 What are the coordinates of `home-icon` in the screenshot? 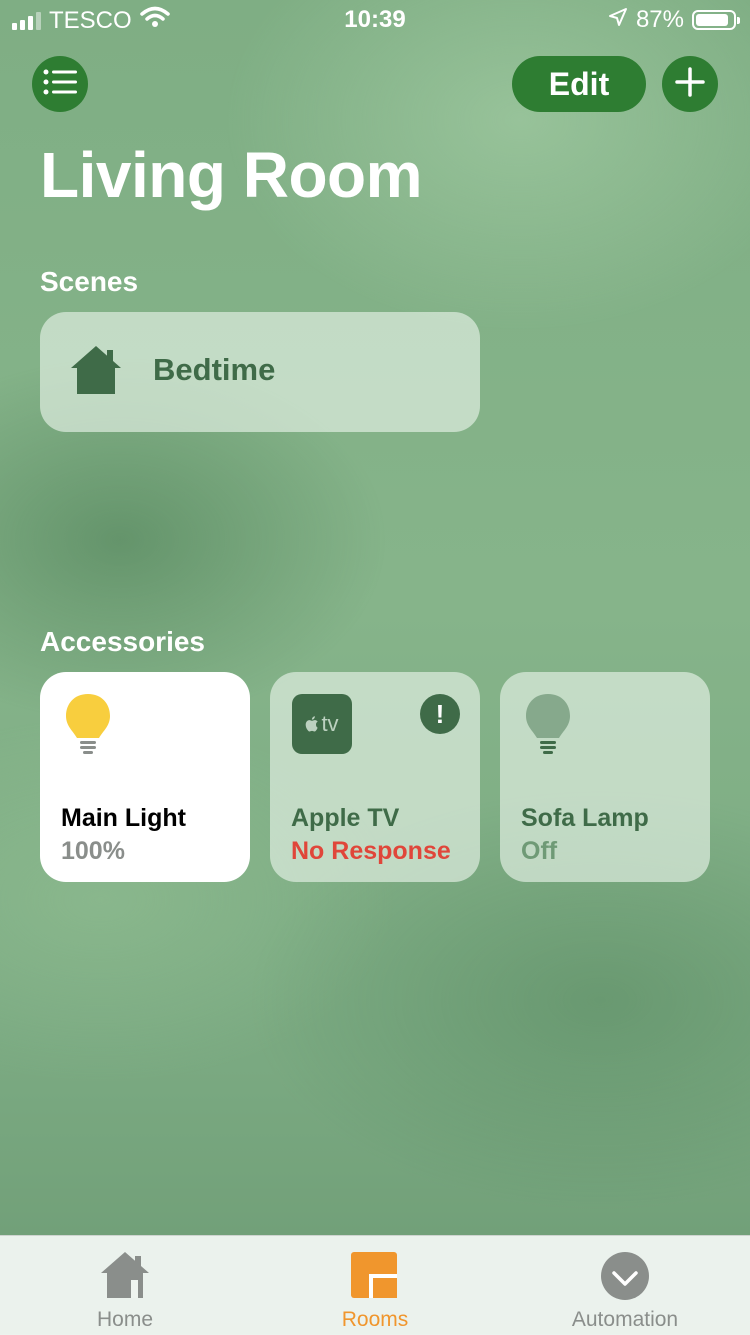 It's located at (125, 1277).